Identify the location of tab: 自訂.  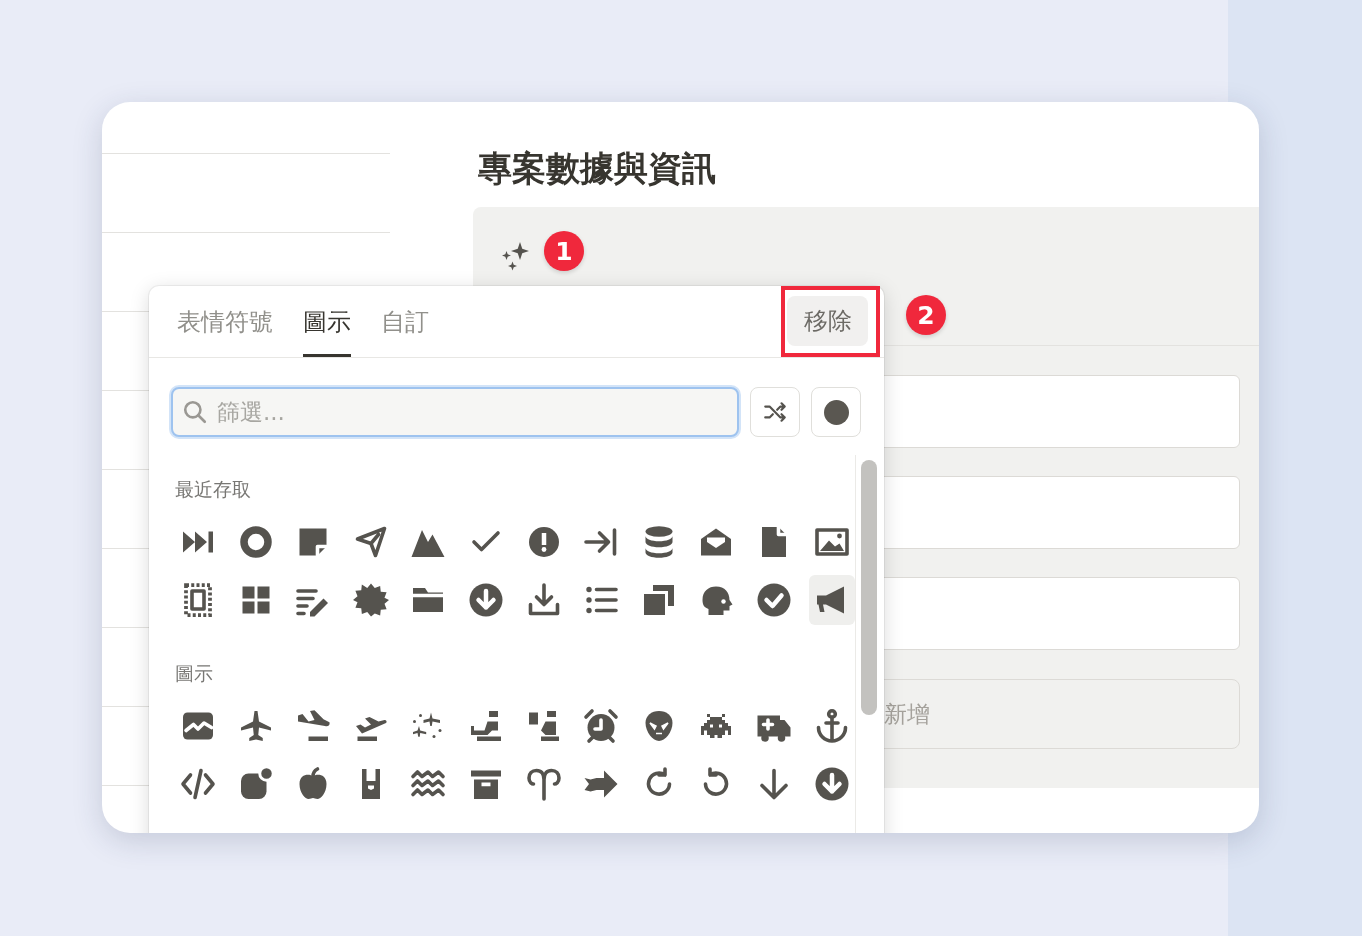
(405, 321).